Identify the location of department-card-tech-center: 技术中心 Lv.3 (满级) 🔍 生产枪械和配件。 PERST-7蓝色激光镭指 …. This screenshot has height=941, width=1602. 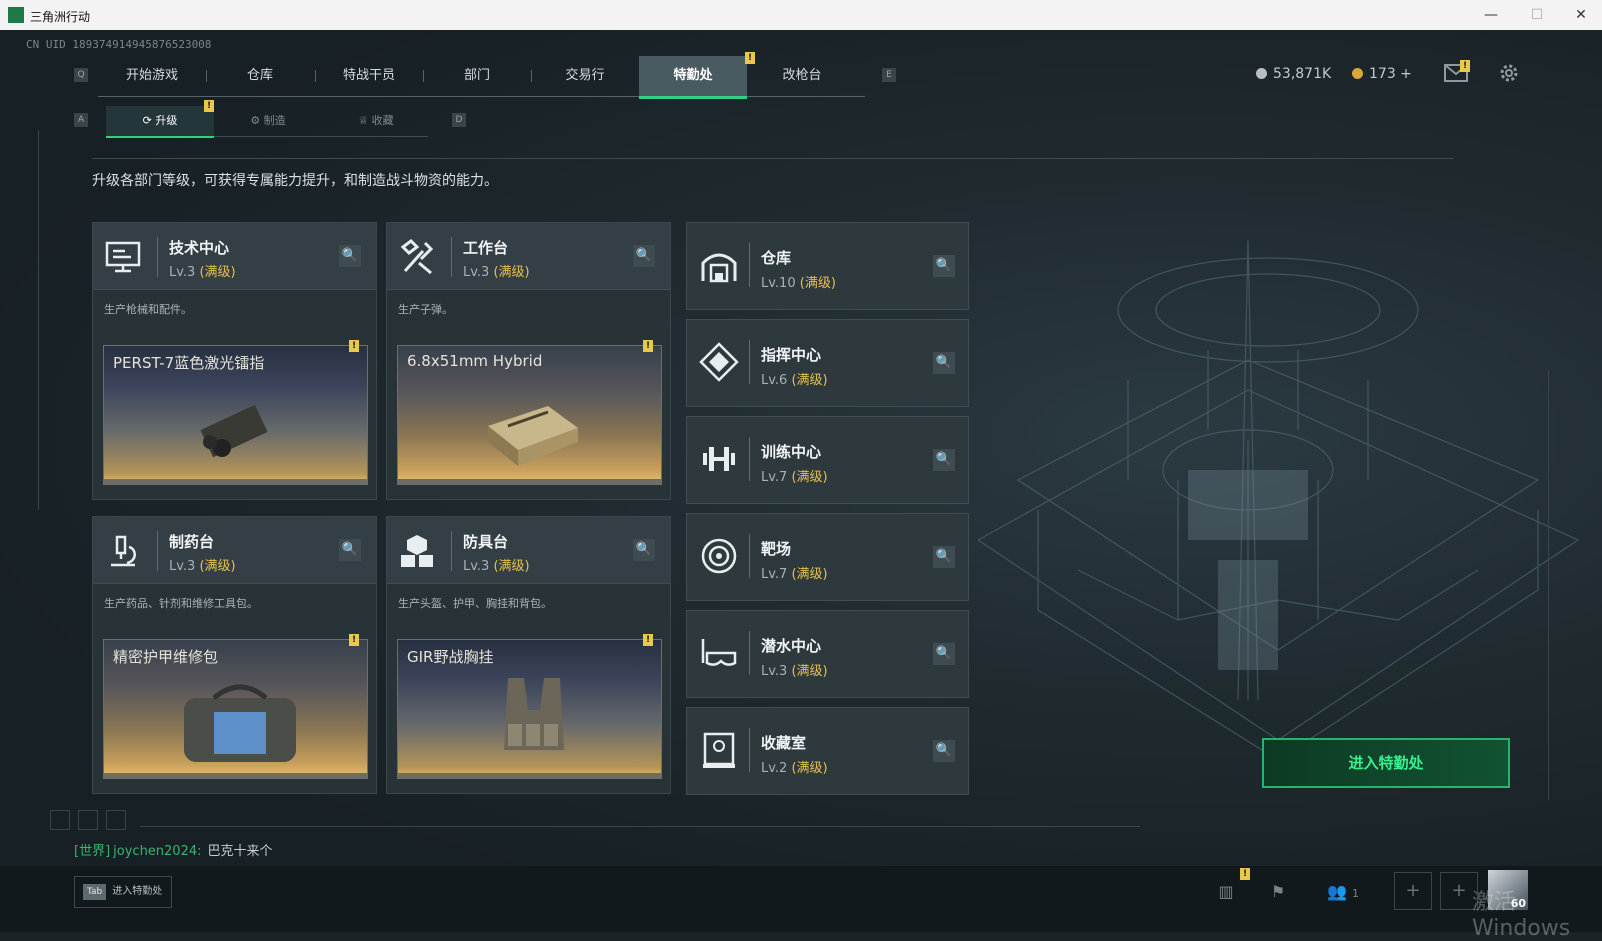
(234, 361).